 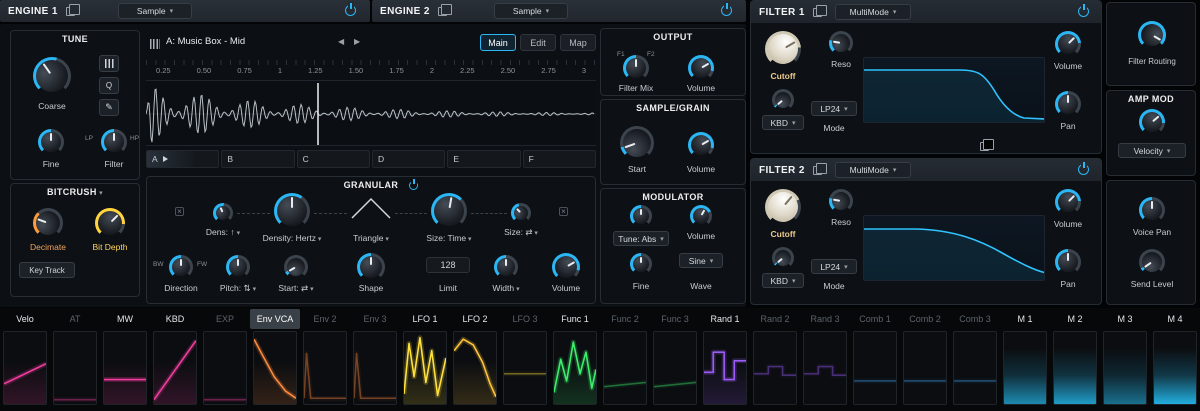 What do you see at coordinates (506, 288) in the screenshot?
I see `grain-width-label: Width` at bounding box center [506, 288].